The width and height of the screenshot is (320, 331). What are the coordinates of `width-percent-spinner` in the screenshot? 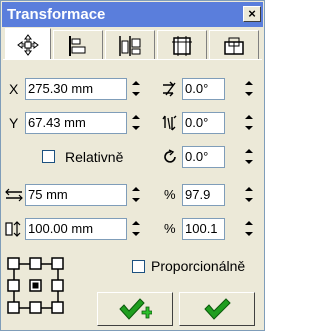 It's located at (249, 195).